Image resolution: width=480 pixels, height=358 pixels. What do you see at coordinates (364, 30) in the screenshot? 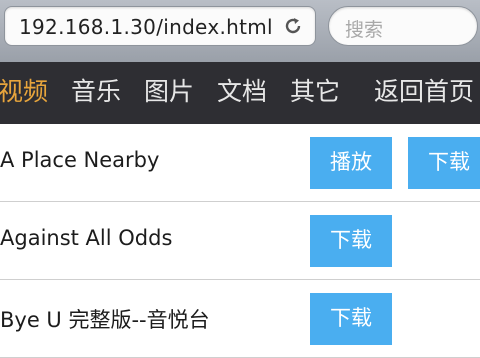
I see `search-placeholder: 搜索` at bounding box center [364, 30].